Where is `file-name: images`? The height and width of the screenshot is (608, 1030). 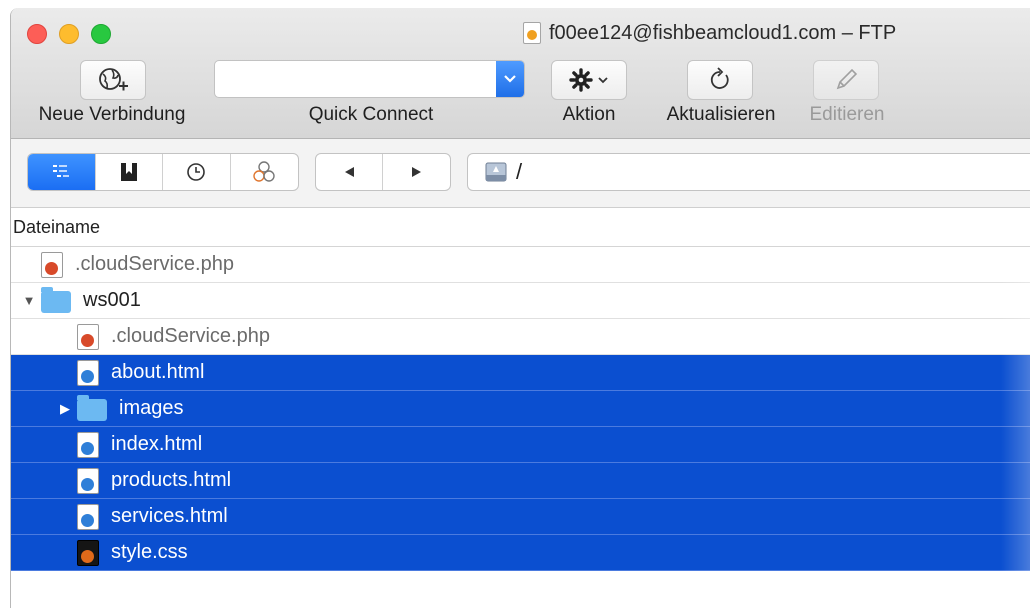 file-name: images is located at coordinates (151, 408).